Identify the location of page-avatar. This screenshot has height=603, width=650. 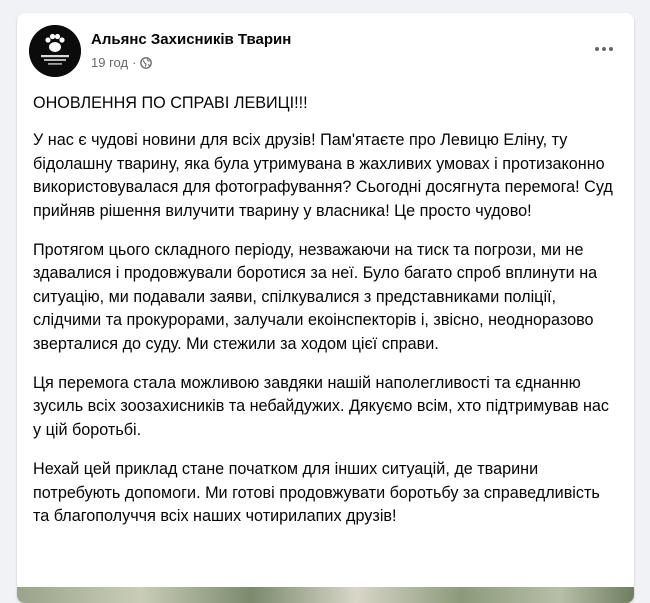
(55, 51).